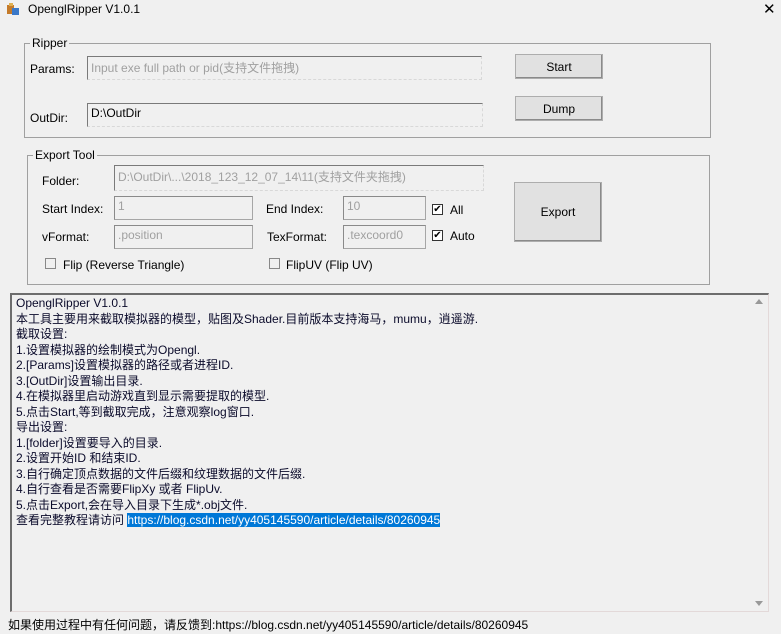 The height and width of the screenshot is (634, 781). Describe the element at coordinates (42, 334) in the screenshot. I see `log-line: 截取设置:` at that location.